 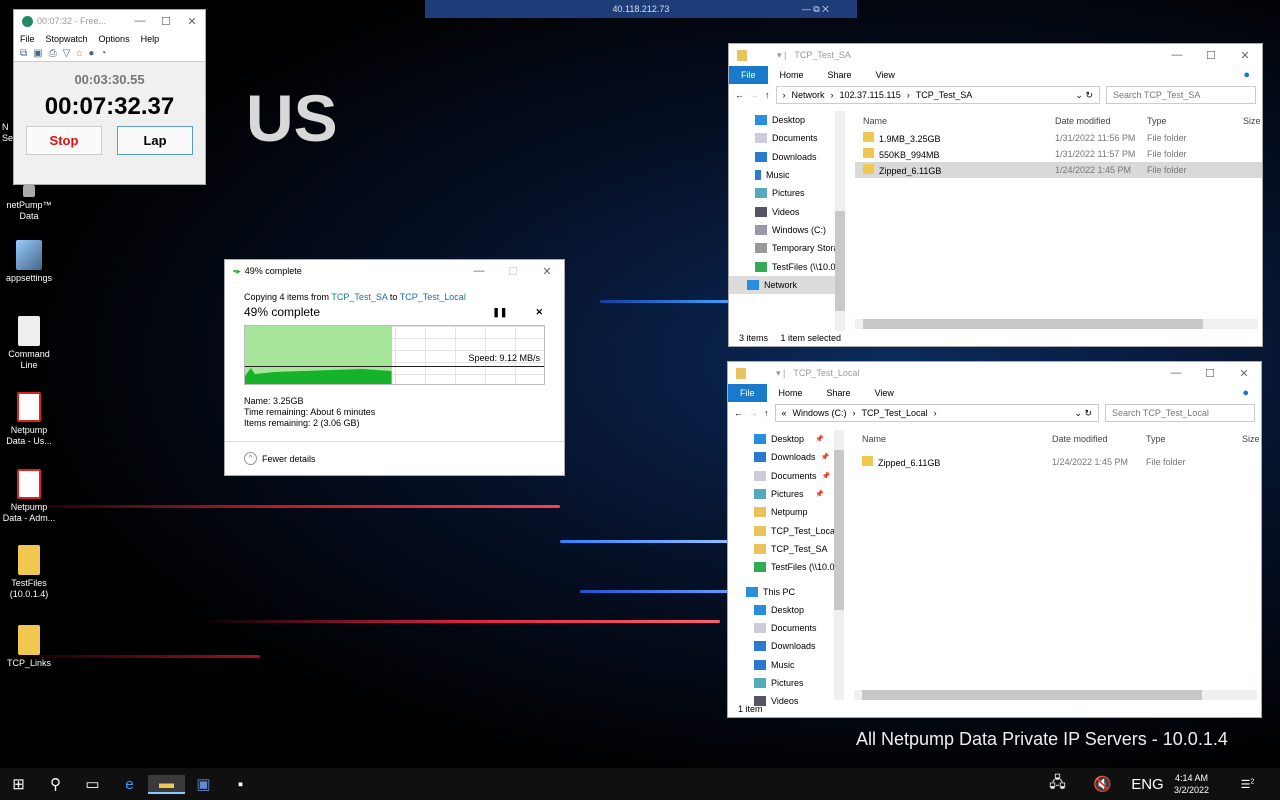 What do you see at coordinates (784, 284) in the screenshot?
I see `nav-item-network: Network` at bounding box center [784, 284].